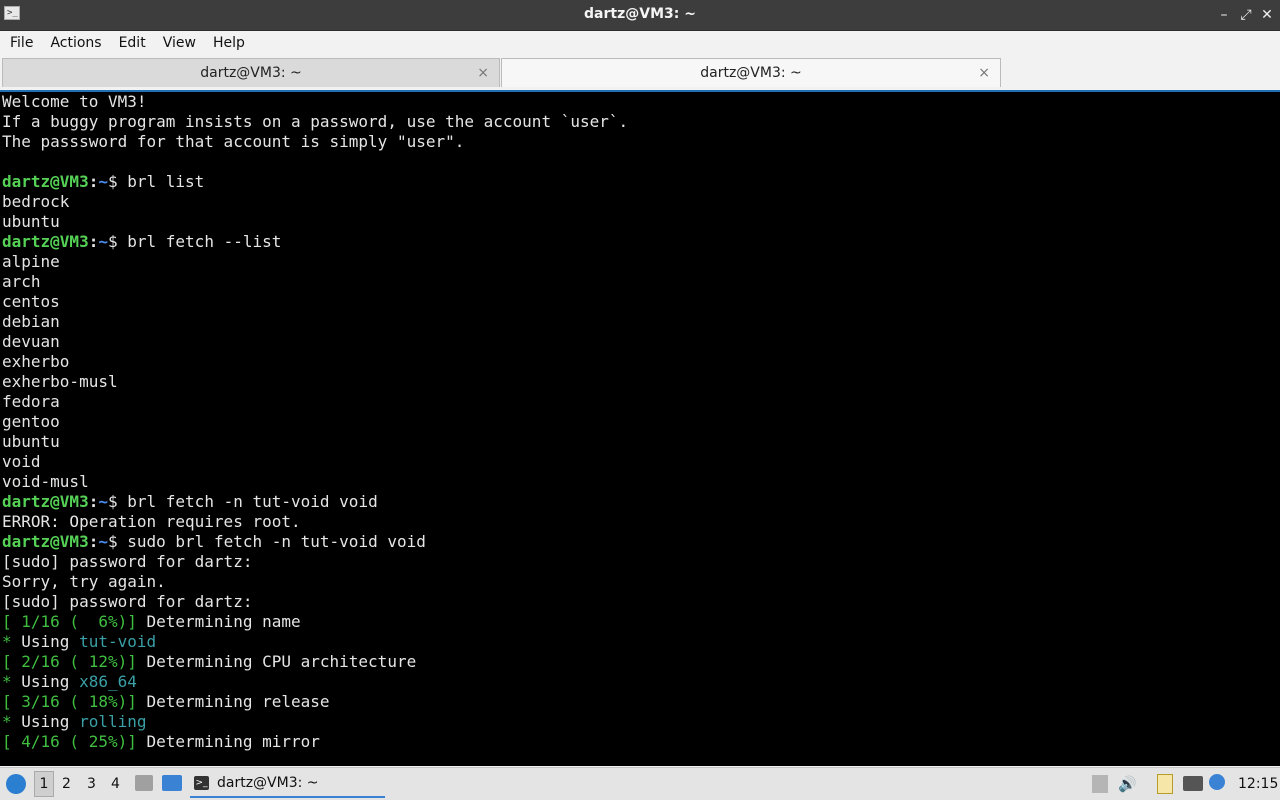 This screenshot has width=1280, height=800. I want to click on output-line: alpine, so click(31, 261).